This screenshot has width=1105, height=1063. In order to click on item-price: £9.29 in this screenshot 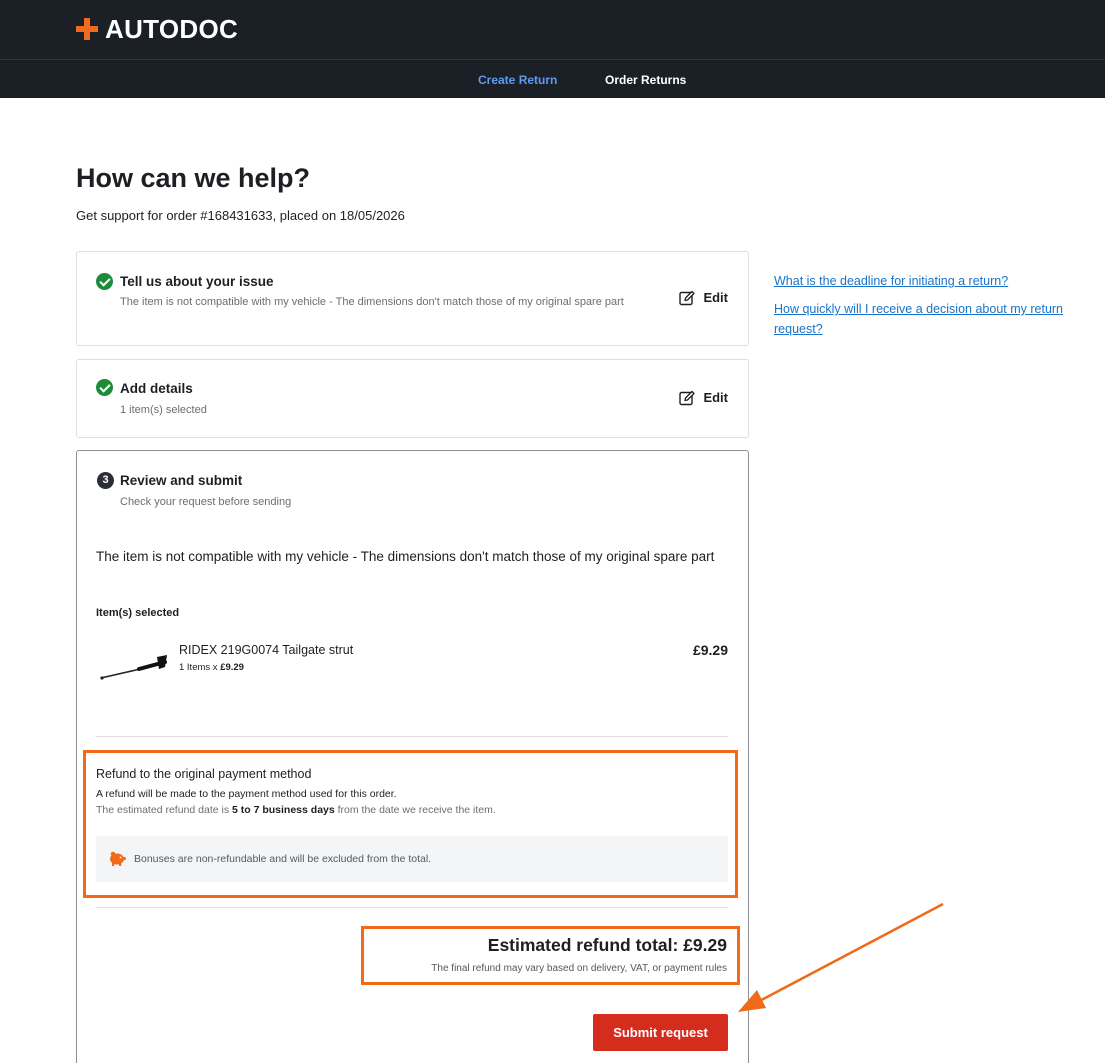, I will do `click(710, 650)`.